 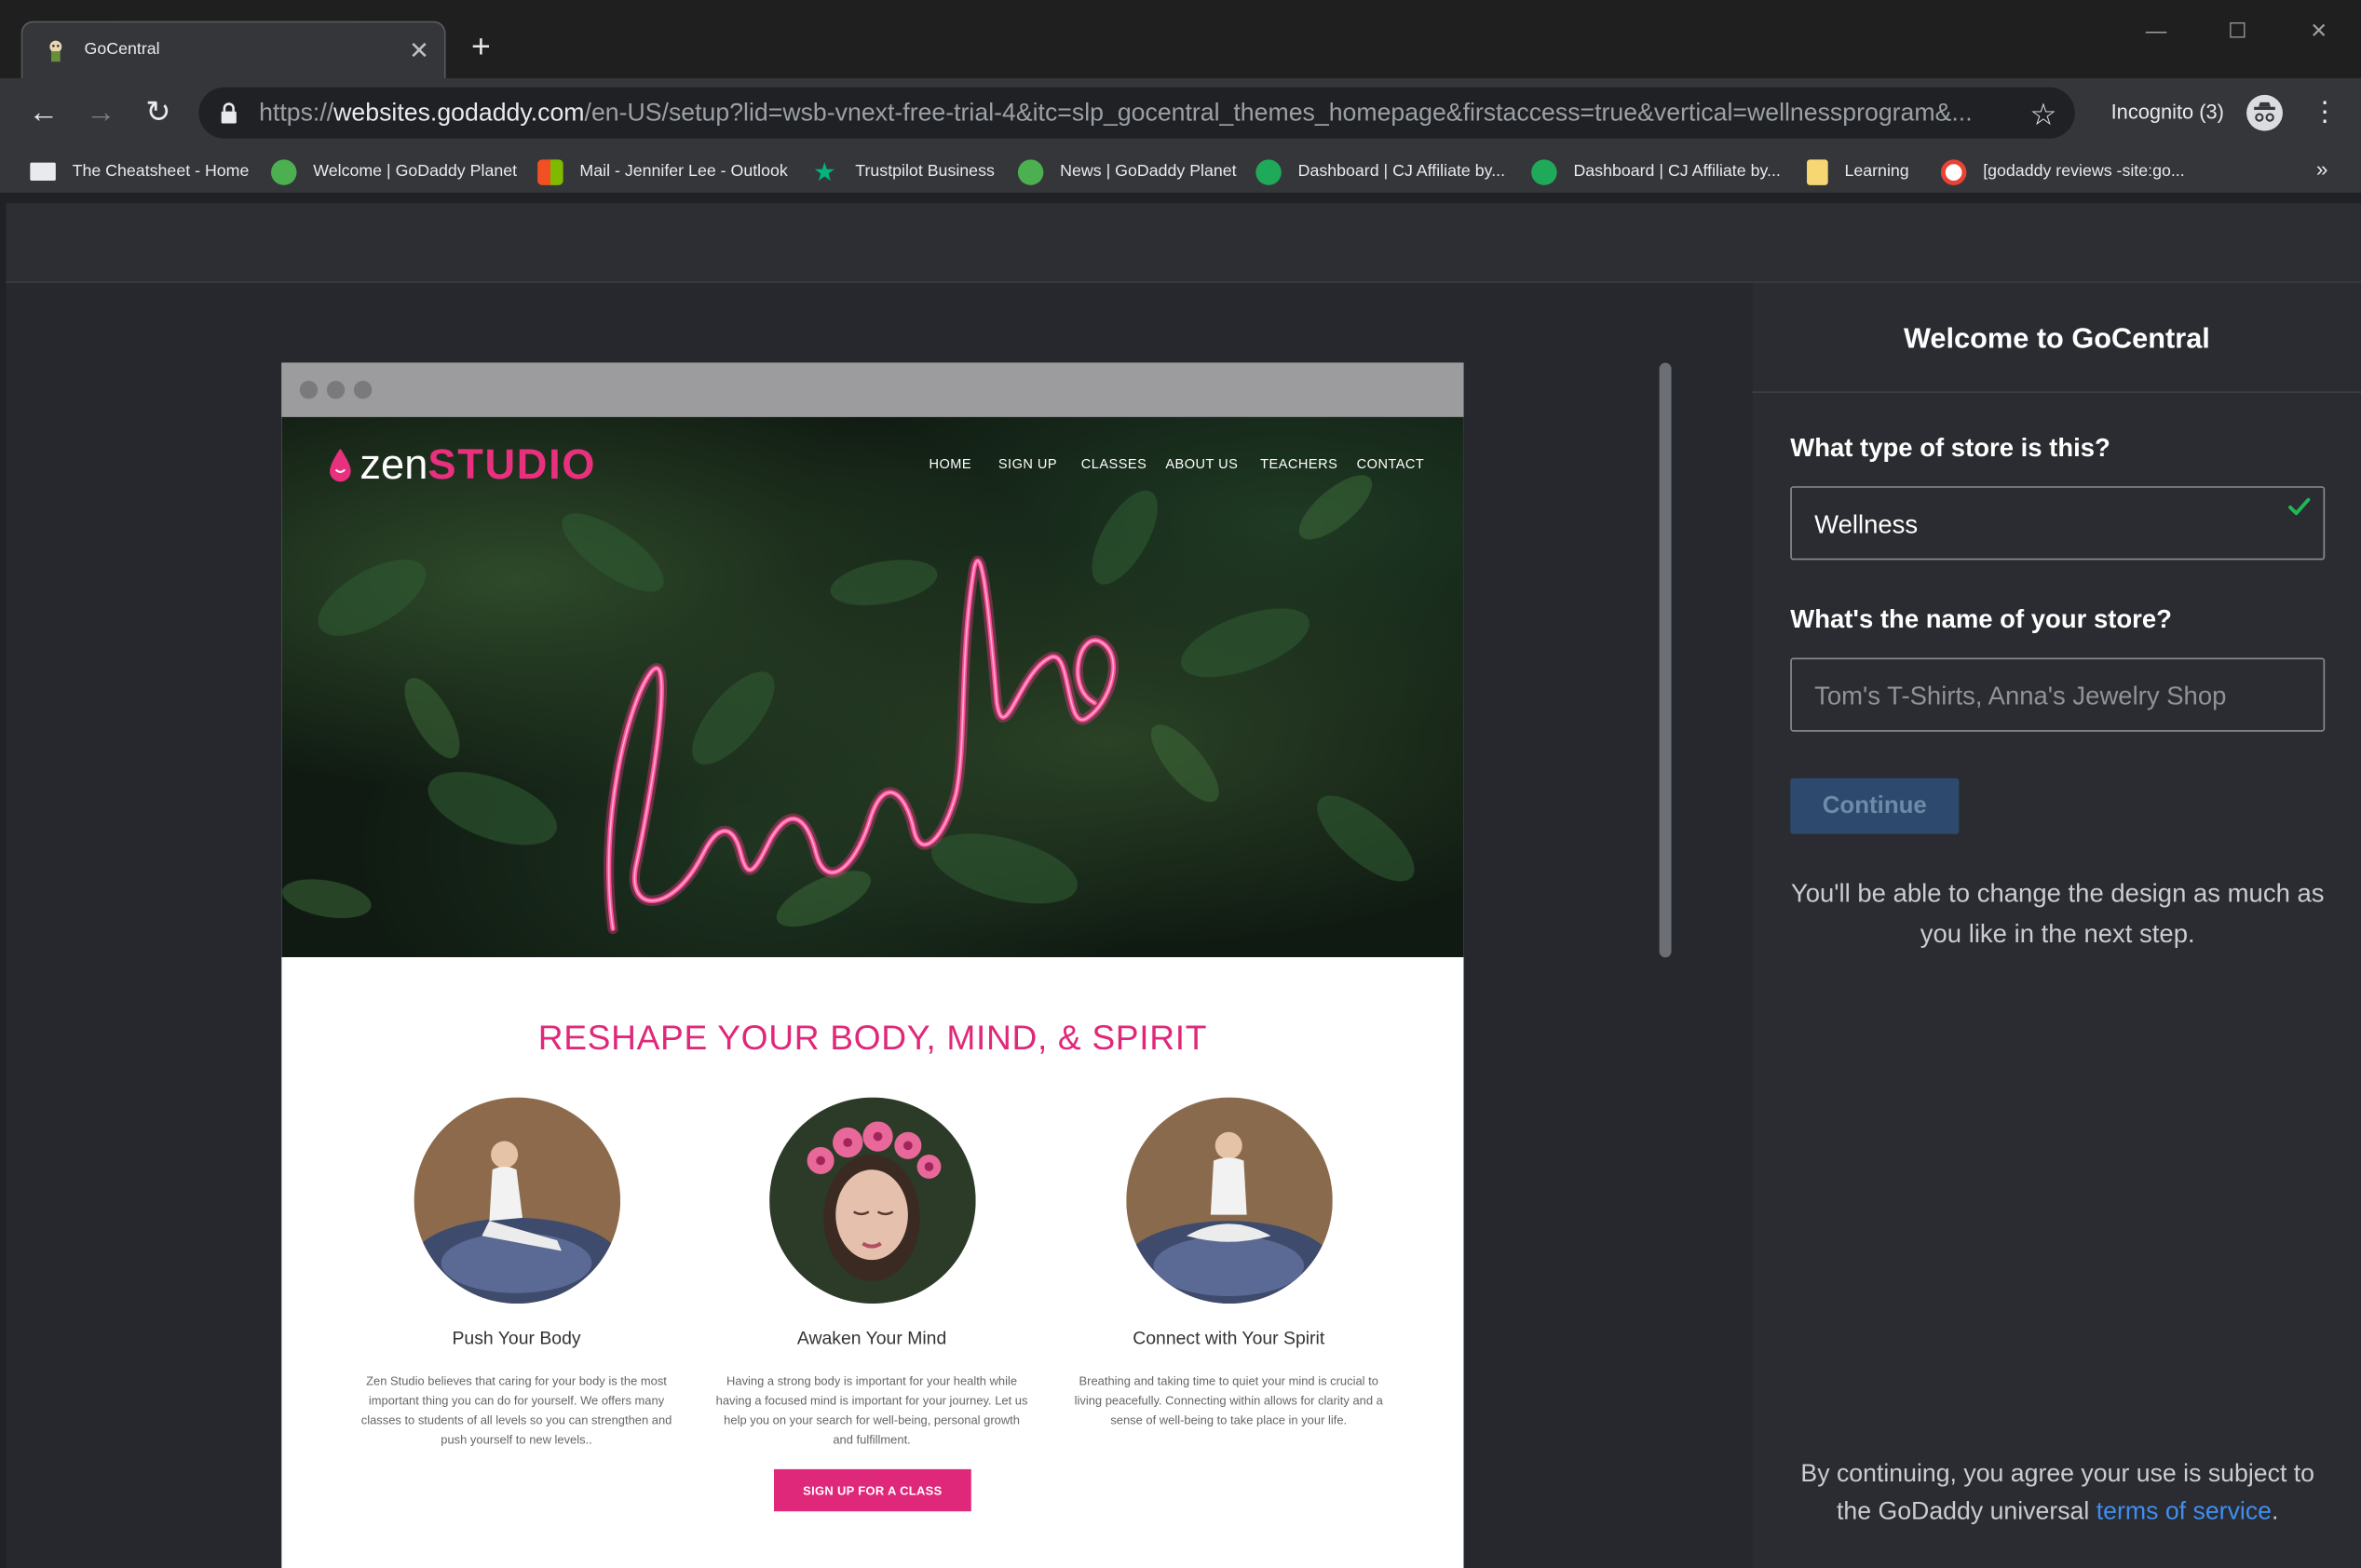 I want to click on store-name-placeholder: Tom's T-Shirts, Anna's Jewelry Shop, so click(x=2021, y=696).